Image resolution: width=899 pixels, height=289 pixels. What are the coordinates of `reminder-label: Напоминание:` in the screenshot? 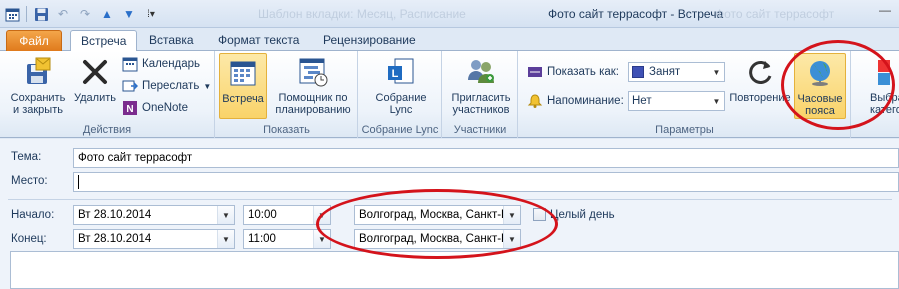 It's located at (585, 101).